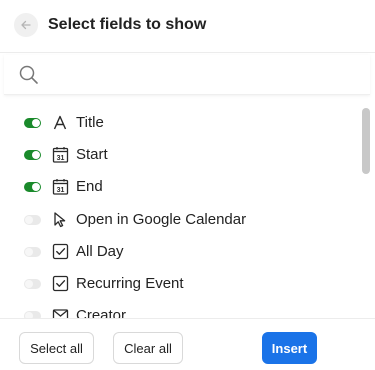 The width and height of the screenshot is (375, 370). I want to click on field-item-open-in-google-calendar: Open in Google Calendar, so click(179, 220).